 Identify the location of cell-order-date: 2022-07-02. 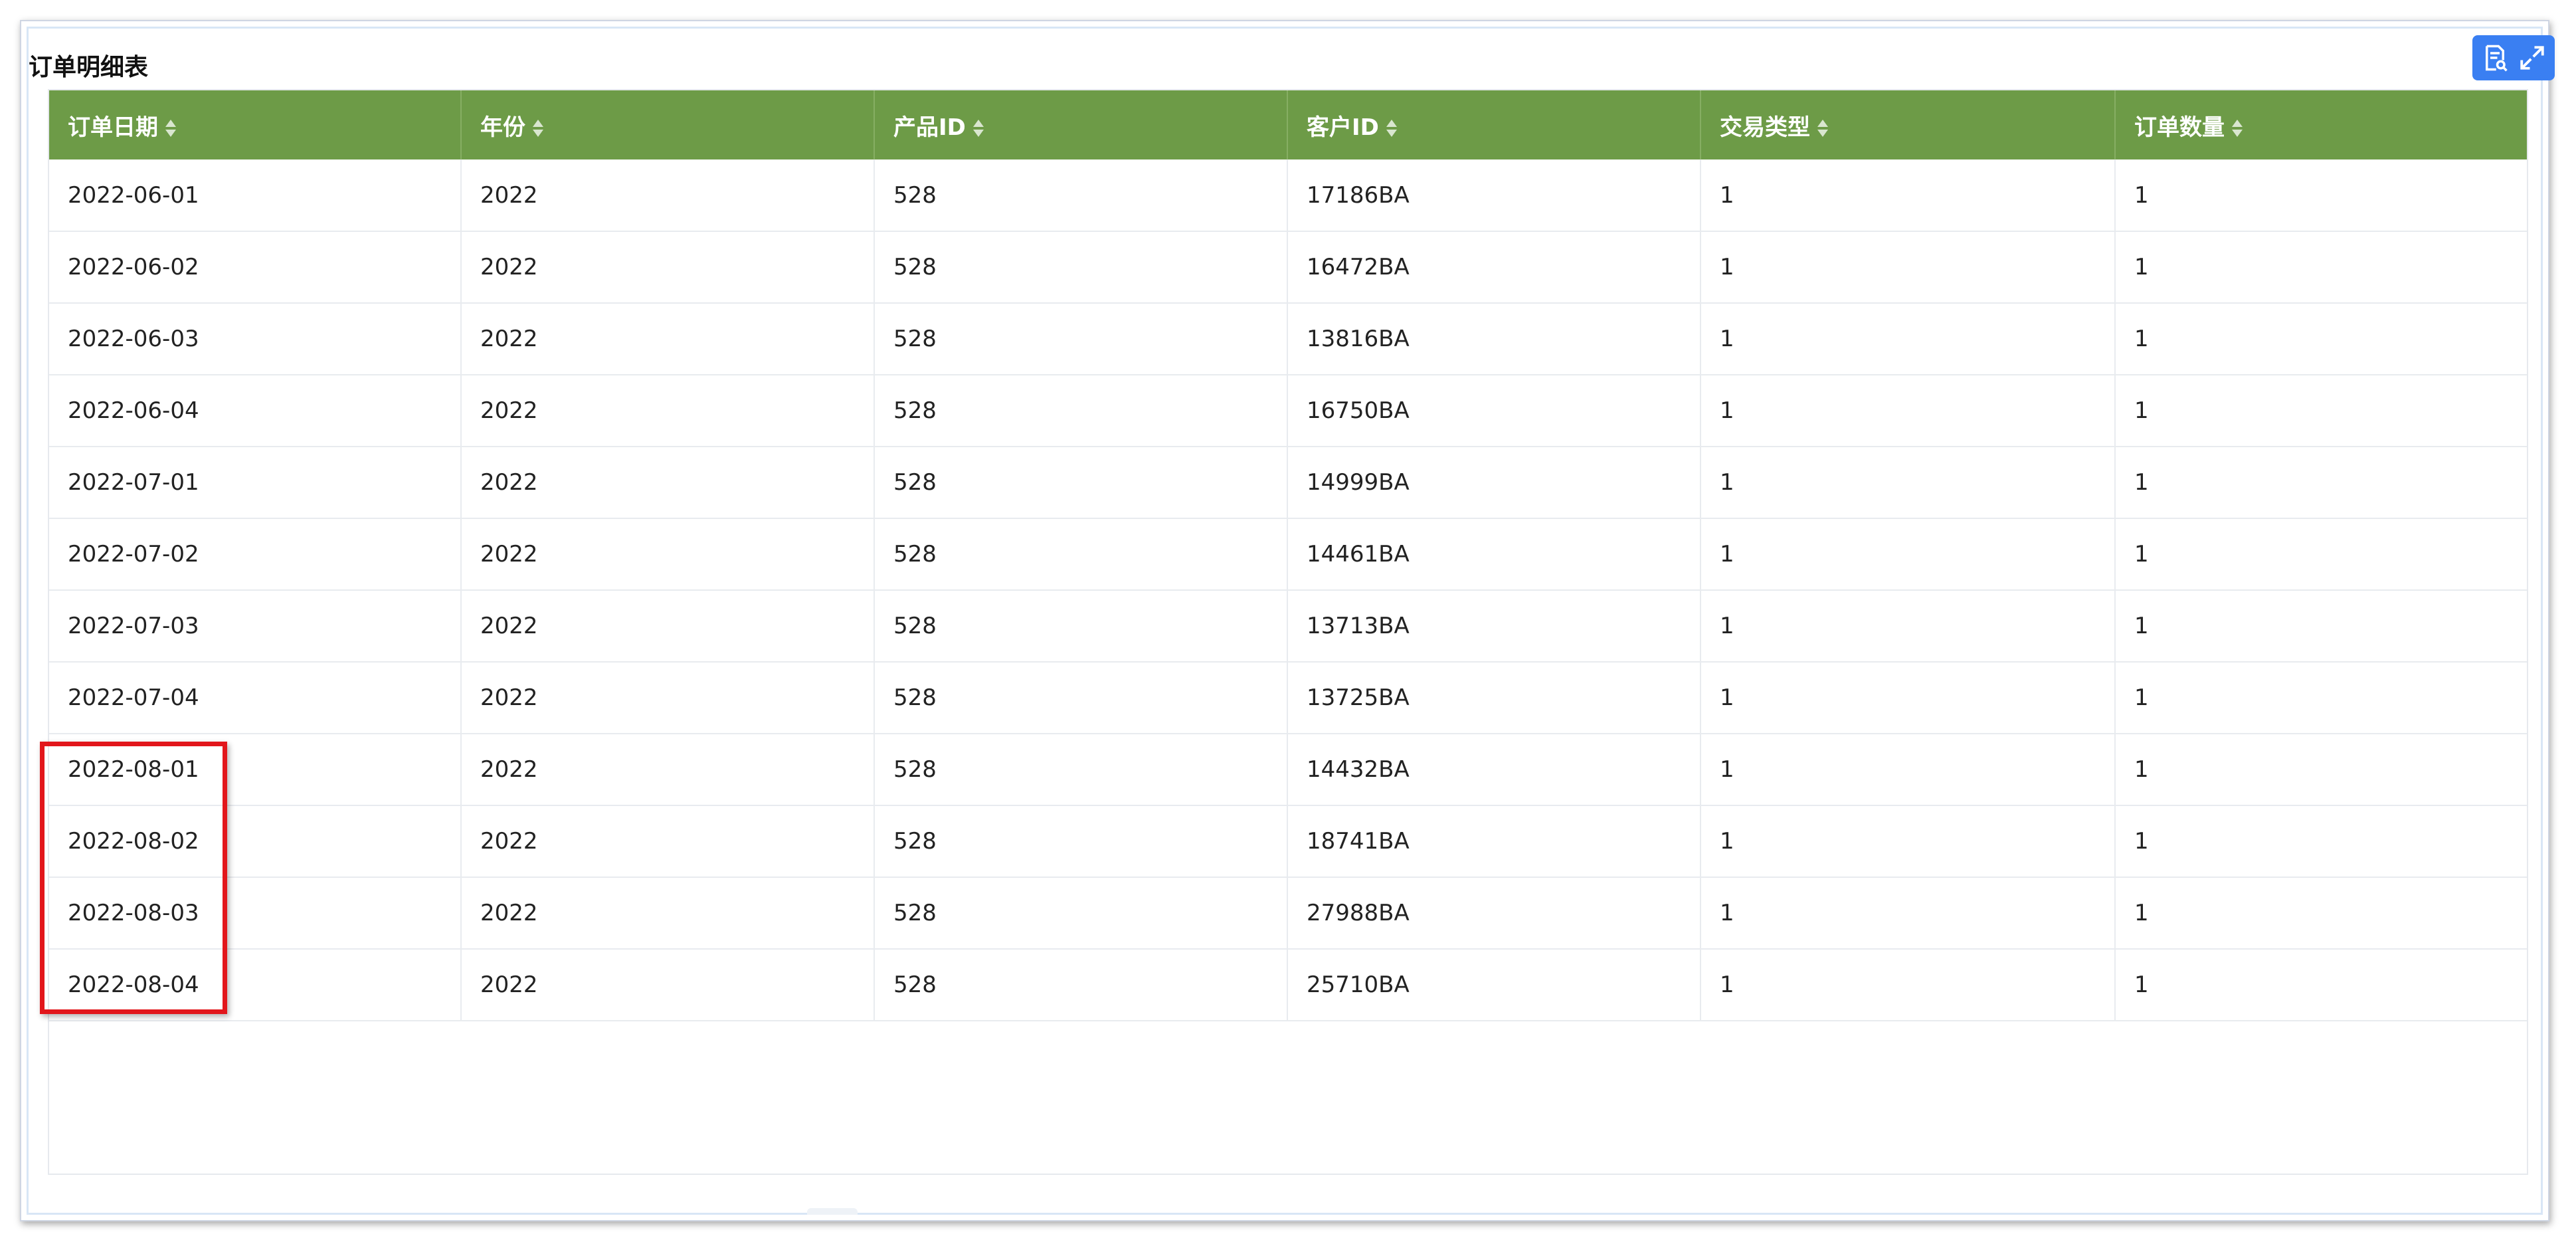
(255, 554).